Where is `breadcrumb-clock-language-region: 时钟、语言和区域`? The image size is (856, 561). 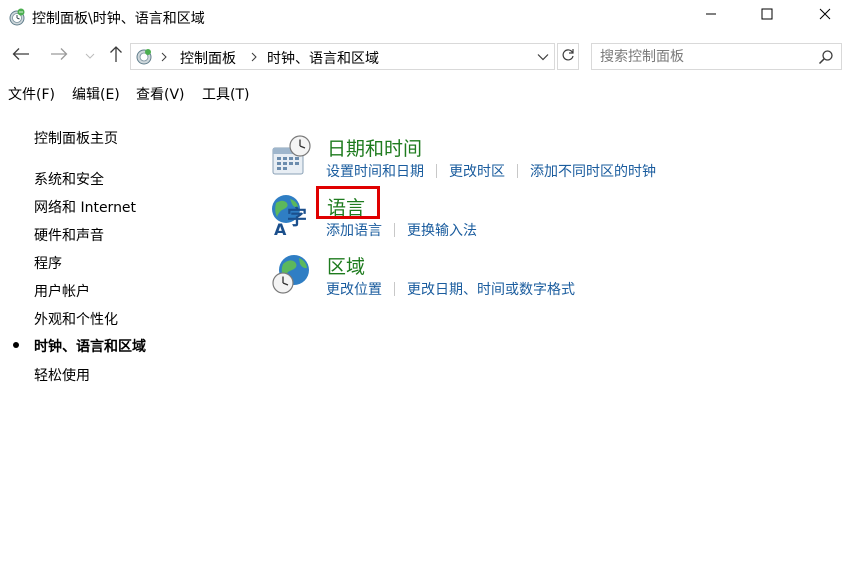 breadcrumb-clock-language-region: 时钟、语言和区域 is located at coordinates (323, 58).